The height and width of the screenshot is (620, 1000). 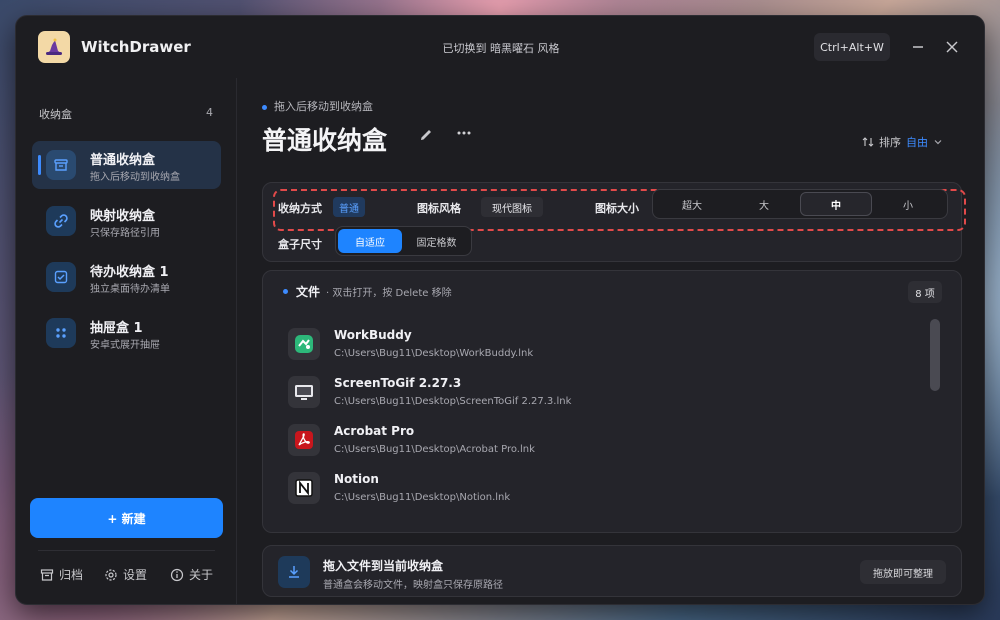 I want to click on link-icon, so click(x=61, y=221).